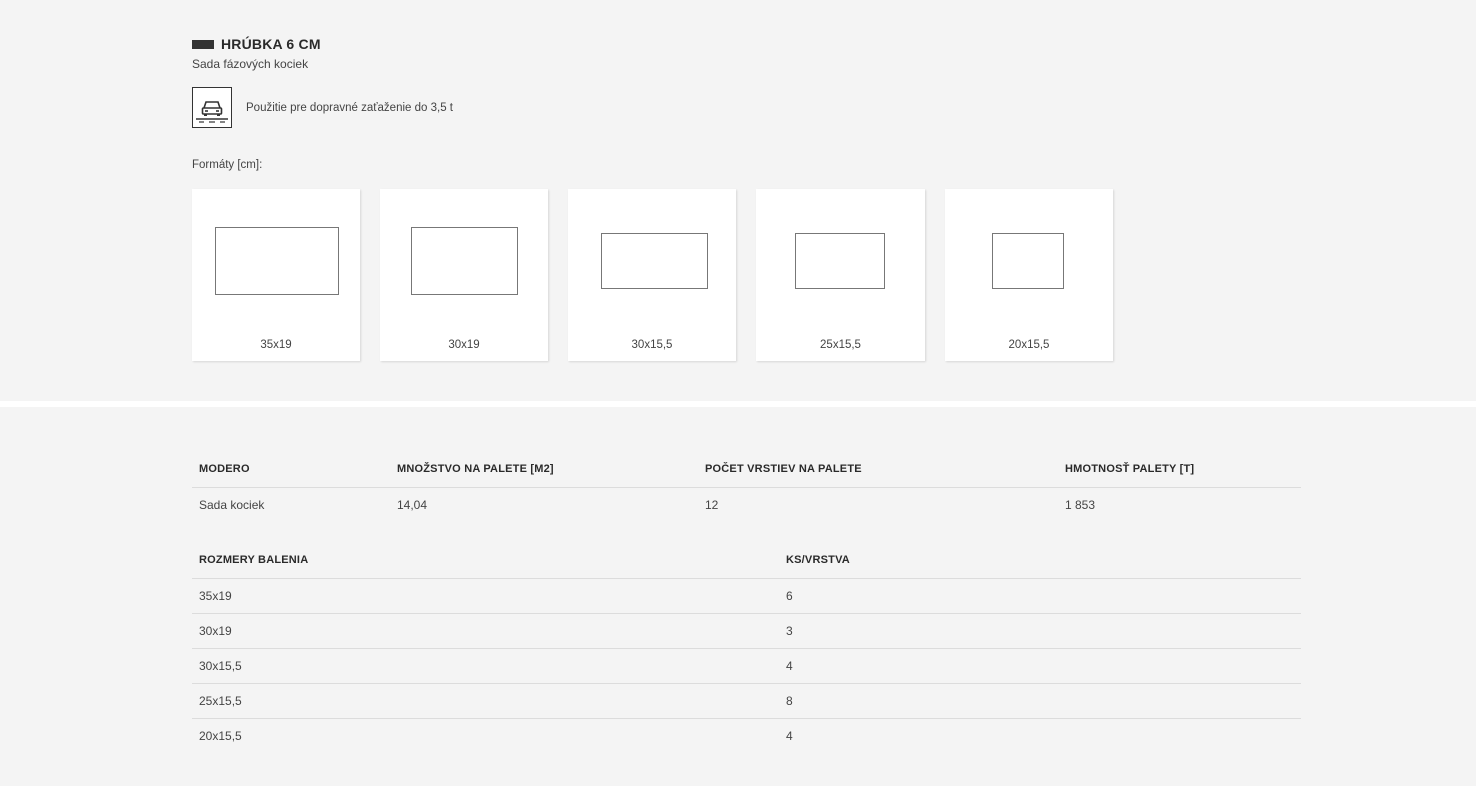 Image resolution: width=1476 pixels, height=786 pixels. What do you see at coordinates (291, 469) in the screenshot?
I see `column-header: MODERO` at bounding box center [291, 469].